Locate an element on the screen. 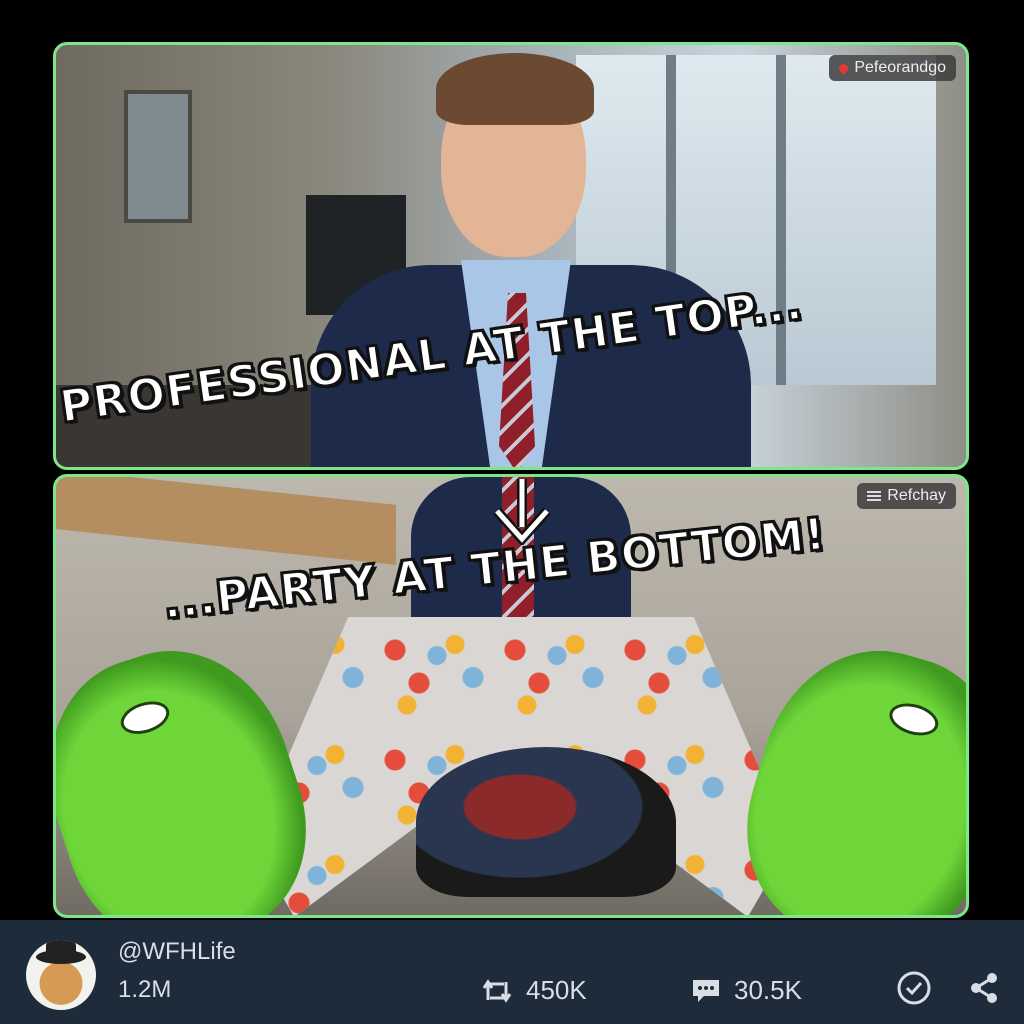 The height and width of the screenshot is (1024, 1024). desk-edge is located at coordinates (226, 521).